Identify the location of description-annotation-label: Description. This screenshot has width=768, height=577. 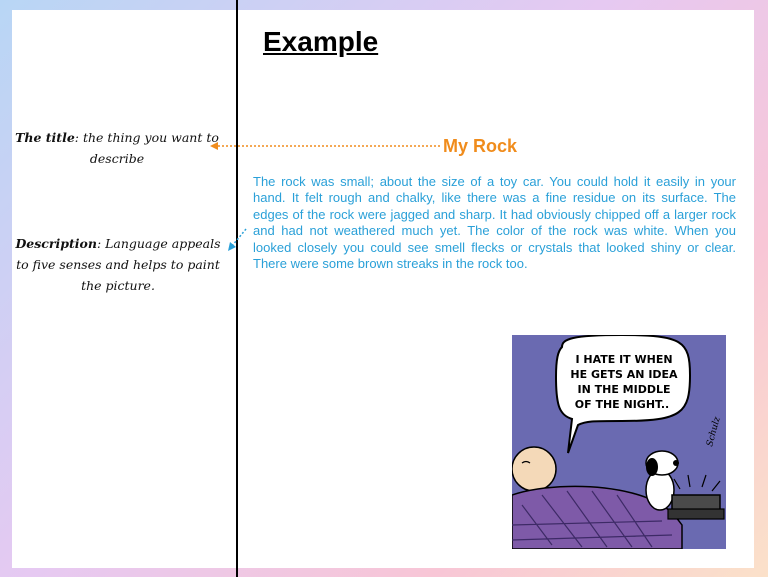
(56, 243).